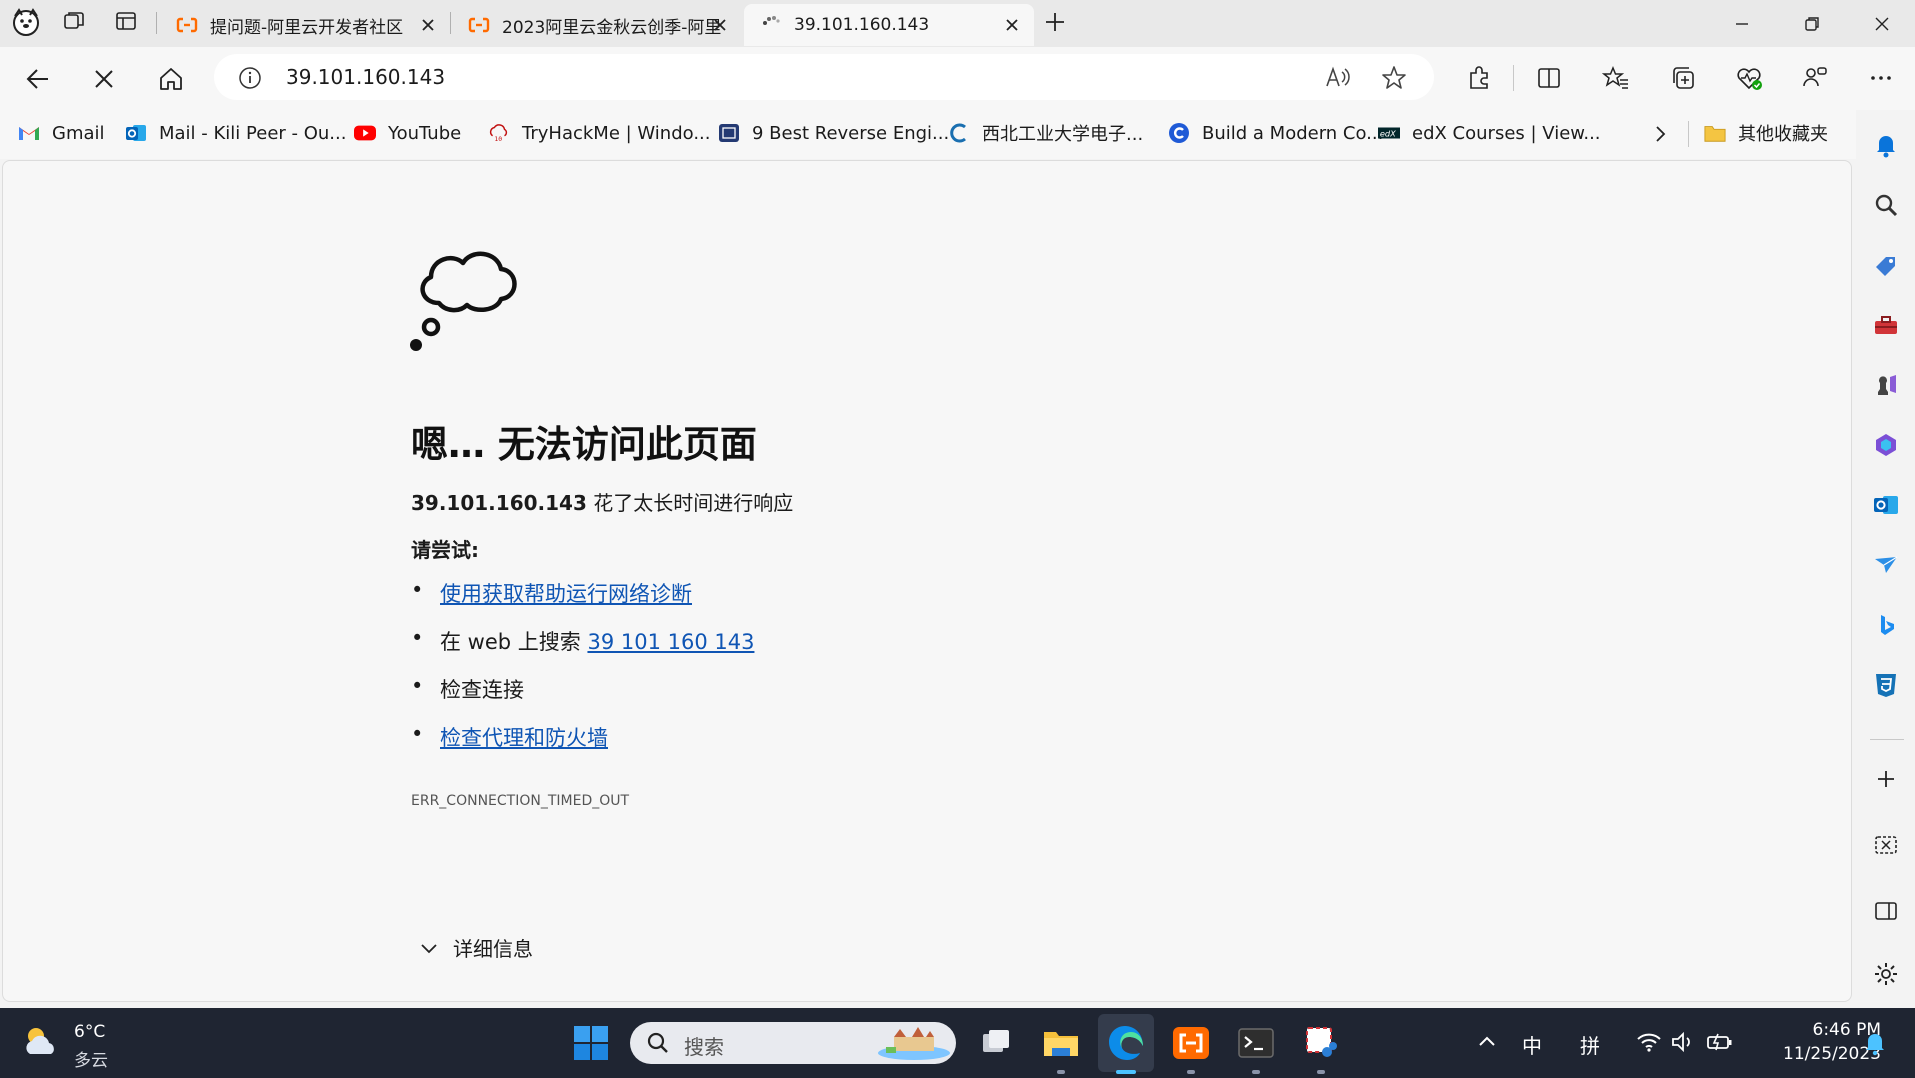 This screenshot has height=1078, width=1915. I want to click on weather-cloud-icon, so click(41, 1043).